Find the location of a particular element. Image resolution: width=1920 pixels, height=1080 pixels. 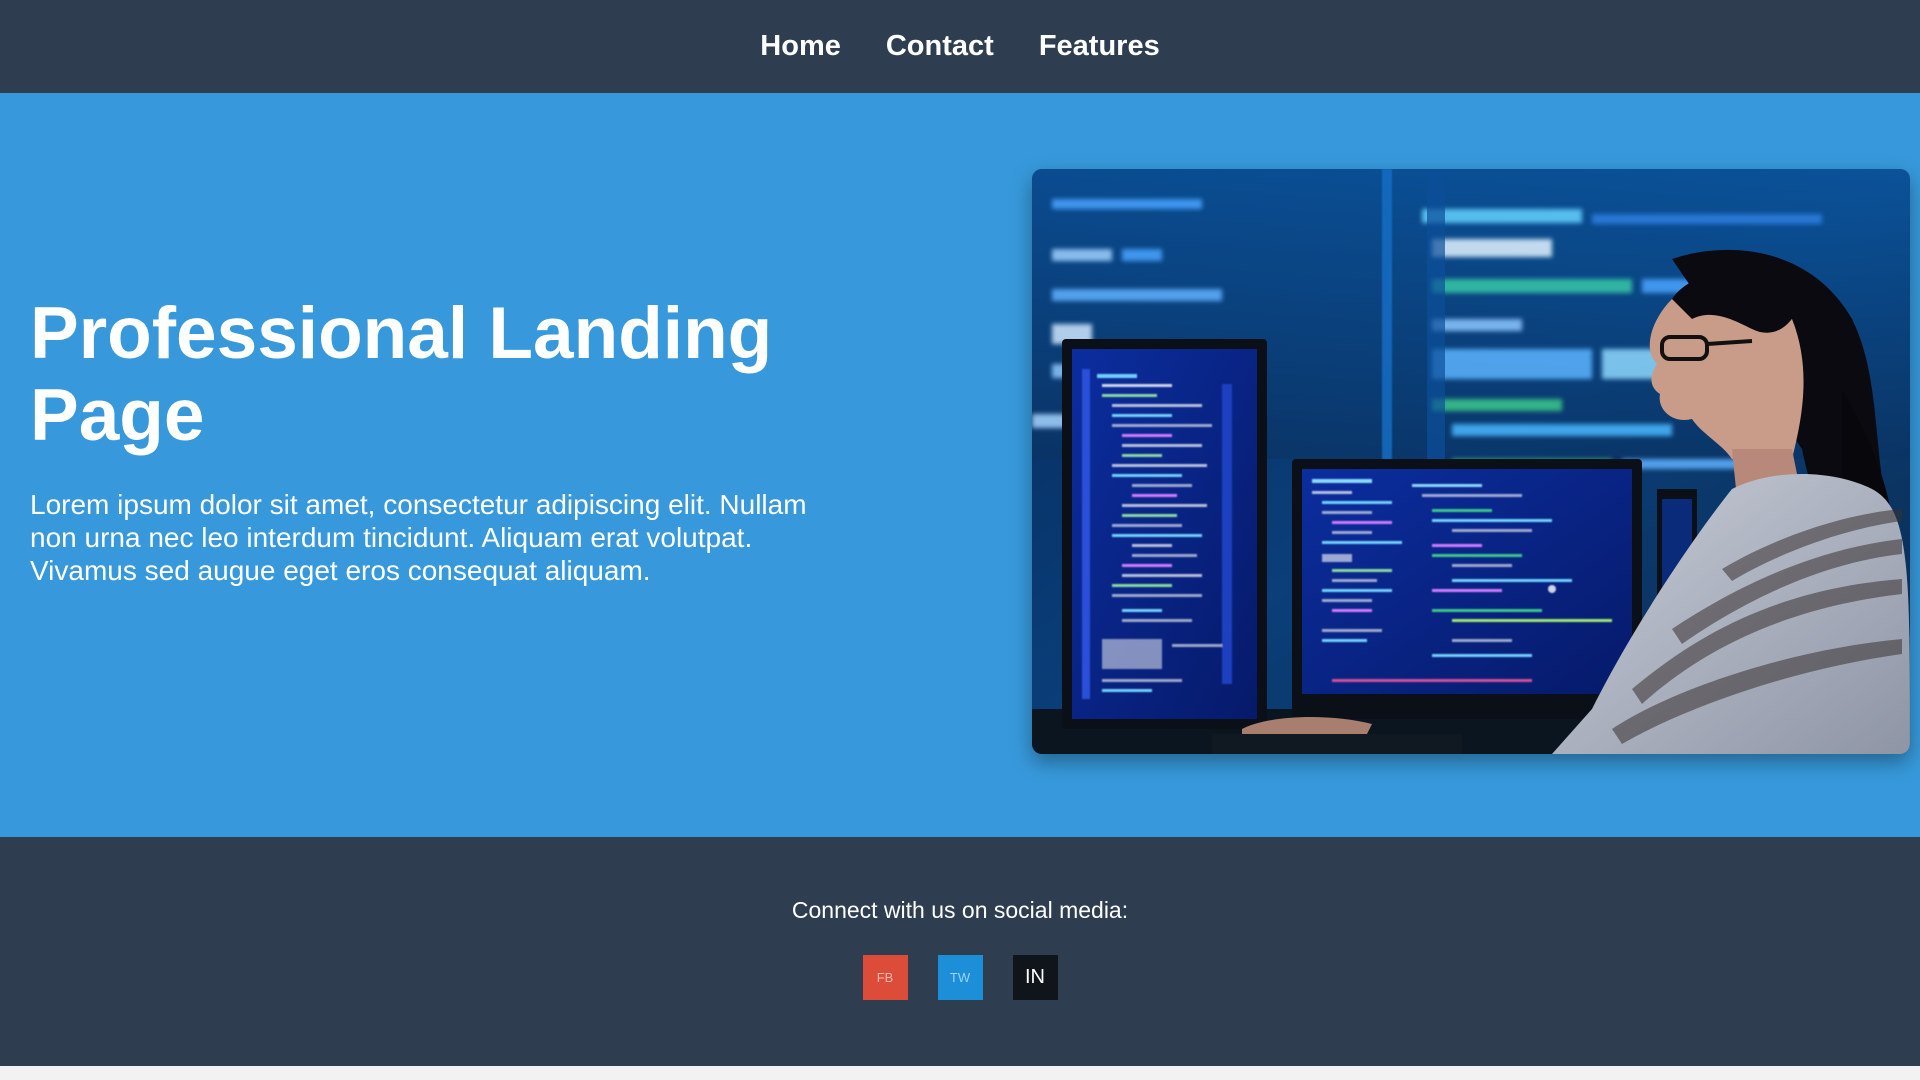

hero-title: Professional Landing Page is located at coordinates (401, 374).